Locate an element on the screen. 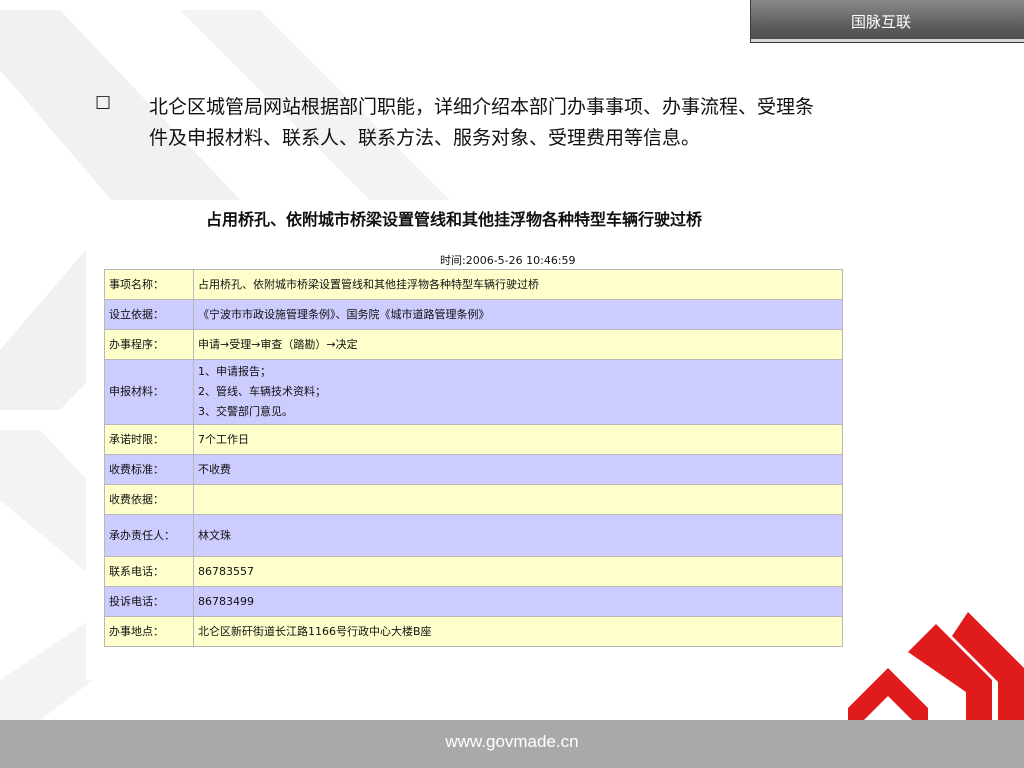  row-value is located at coordinates (518, 499).